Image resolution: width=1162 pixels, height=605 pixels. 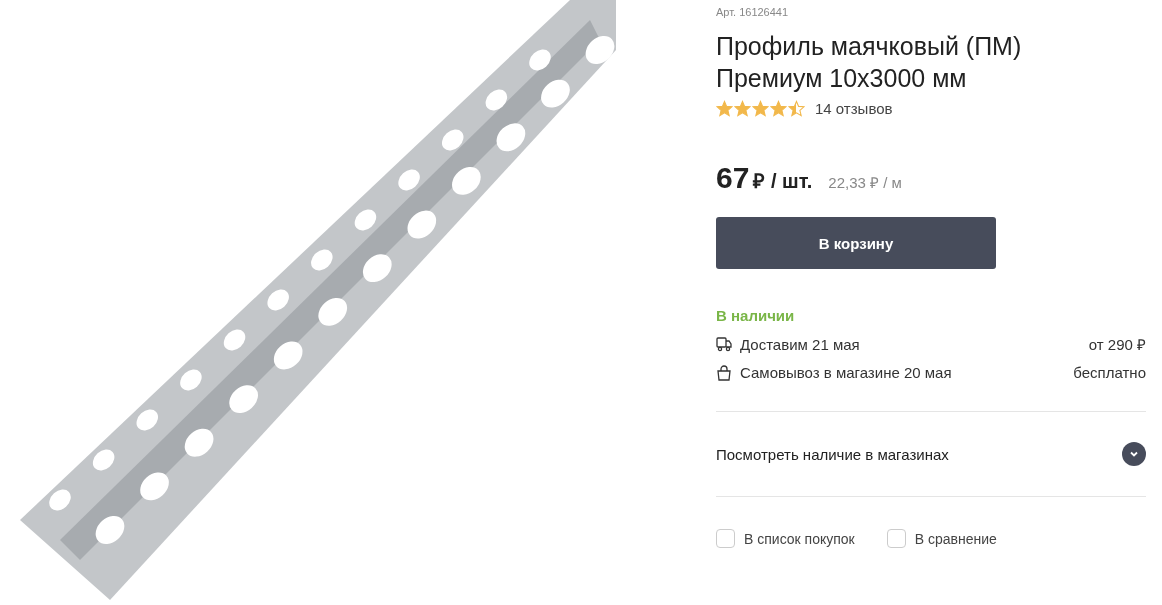 What do you see at coordinates (1117, 344) in the screenshot?
I see `delivery-price: от 290 ₽` at bounding box center [1117, 344].